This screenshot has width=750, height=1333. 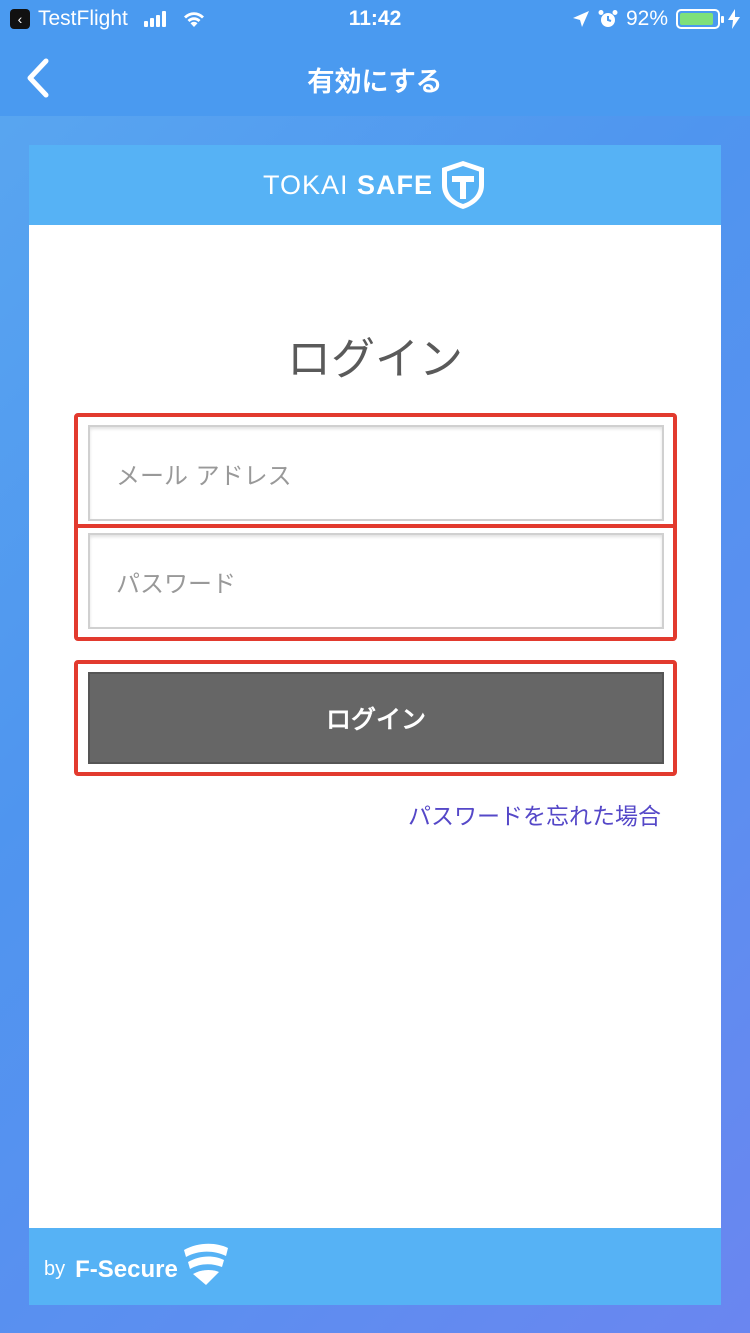 I want to click on navigation-bar: 有効にする, so click(x=375, y=78).